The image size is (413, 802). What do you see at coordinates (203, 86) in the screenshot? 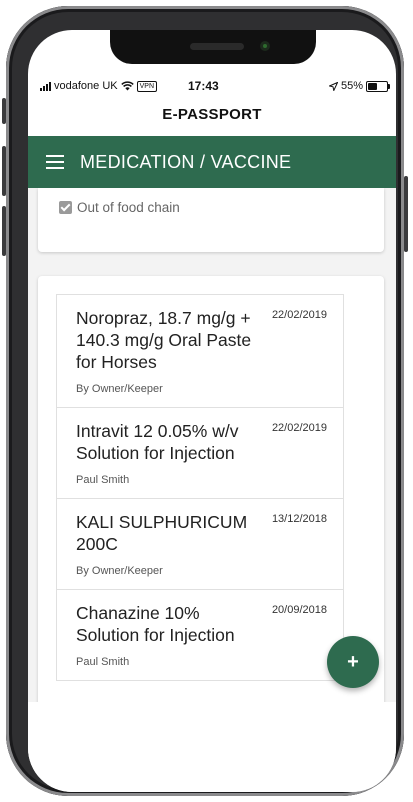
I see `clock: 17:43` at bounding box center [203, 86].